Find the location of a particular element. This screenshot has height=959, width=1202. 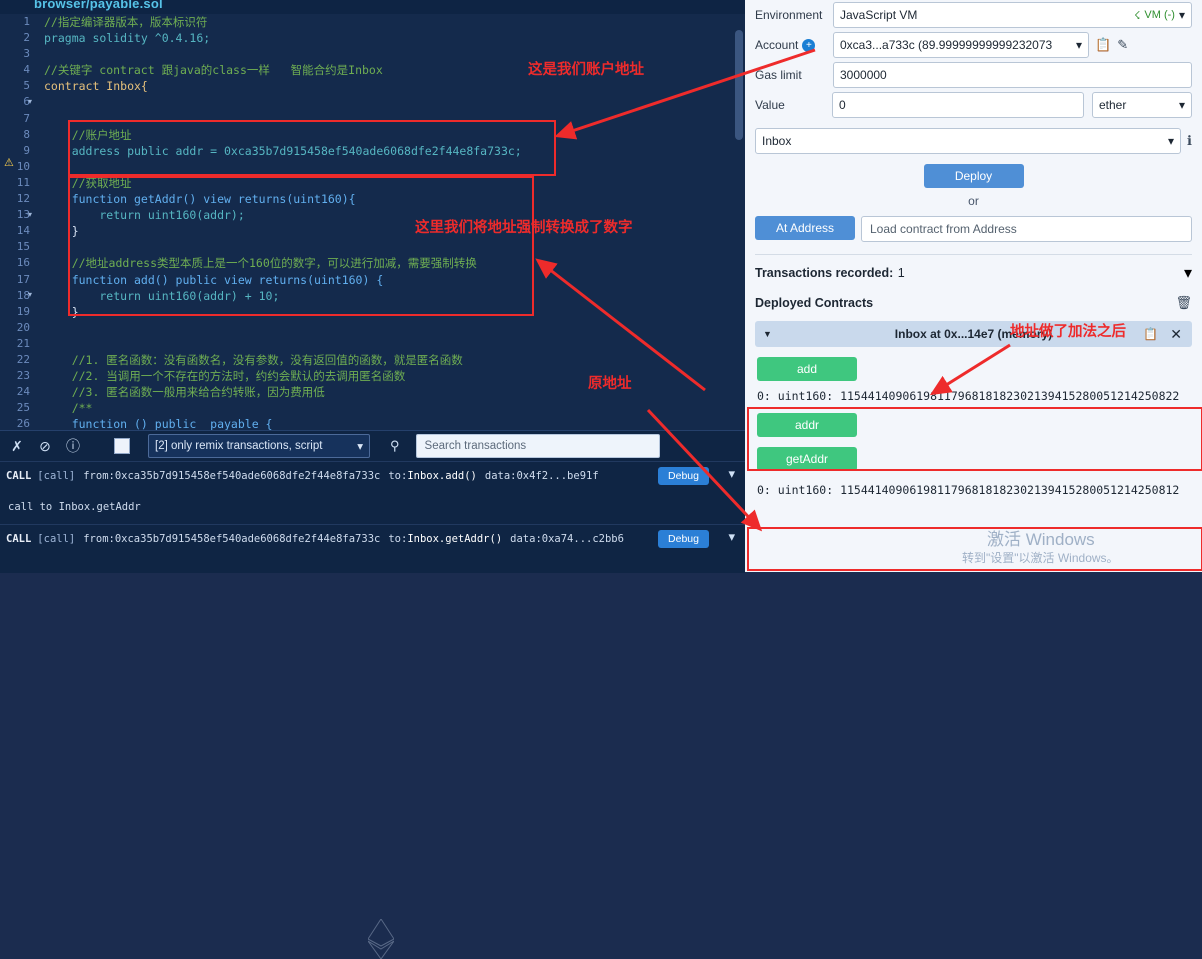

line-number: 20 is located at coordinates (23, 327).